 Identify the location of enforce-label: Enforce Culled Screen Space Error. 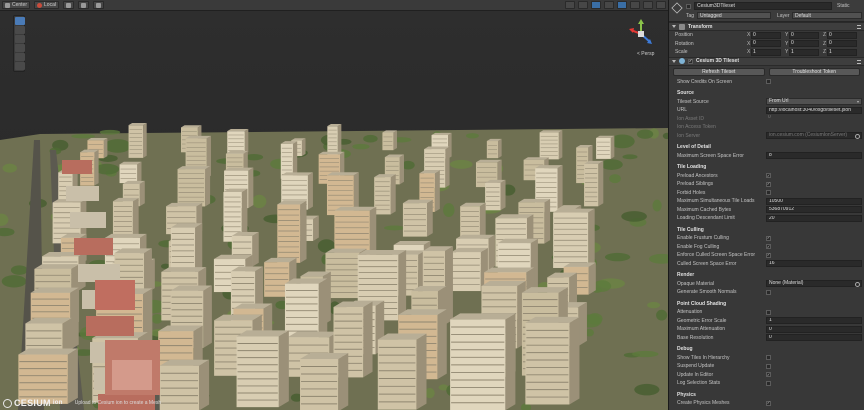
(716, 255).